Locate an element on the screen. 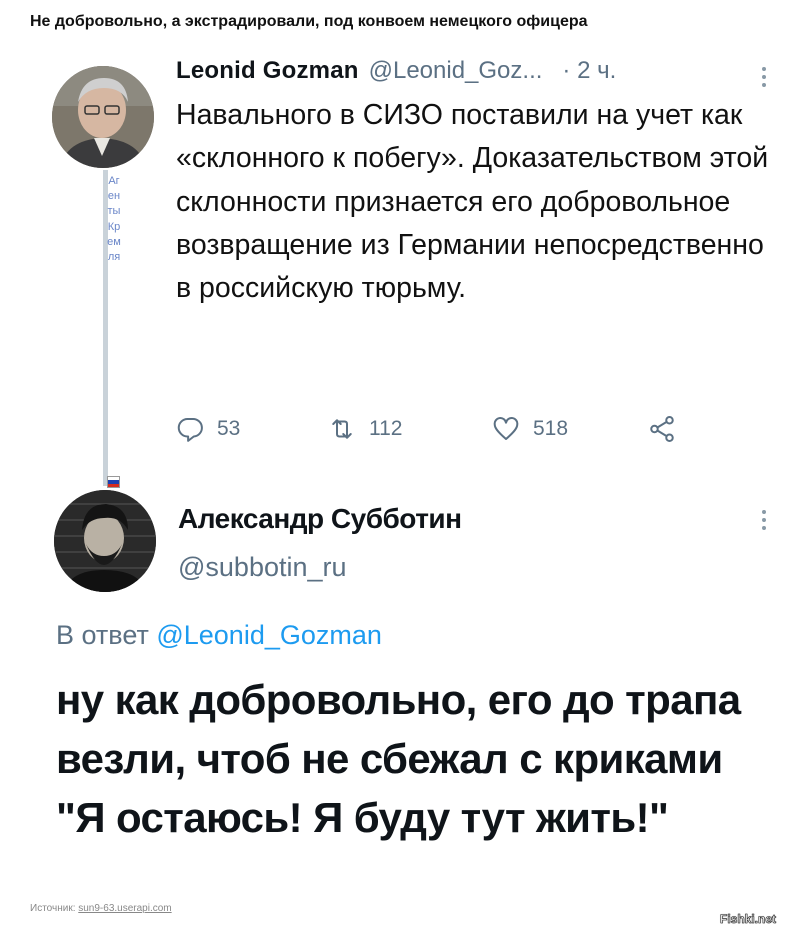 This screenshot has height=933, width=786. share-icon is located at coordinates (662, 429).